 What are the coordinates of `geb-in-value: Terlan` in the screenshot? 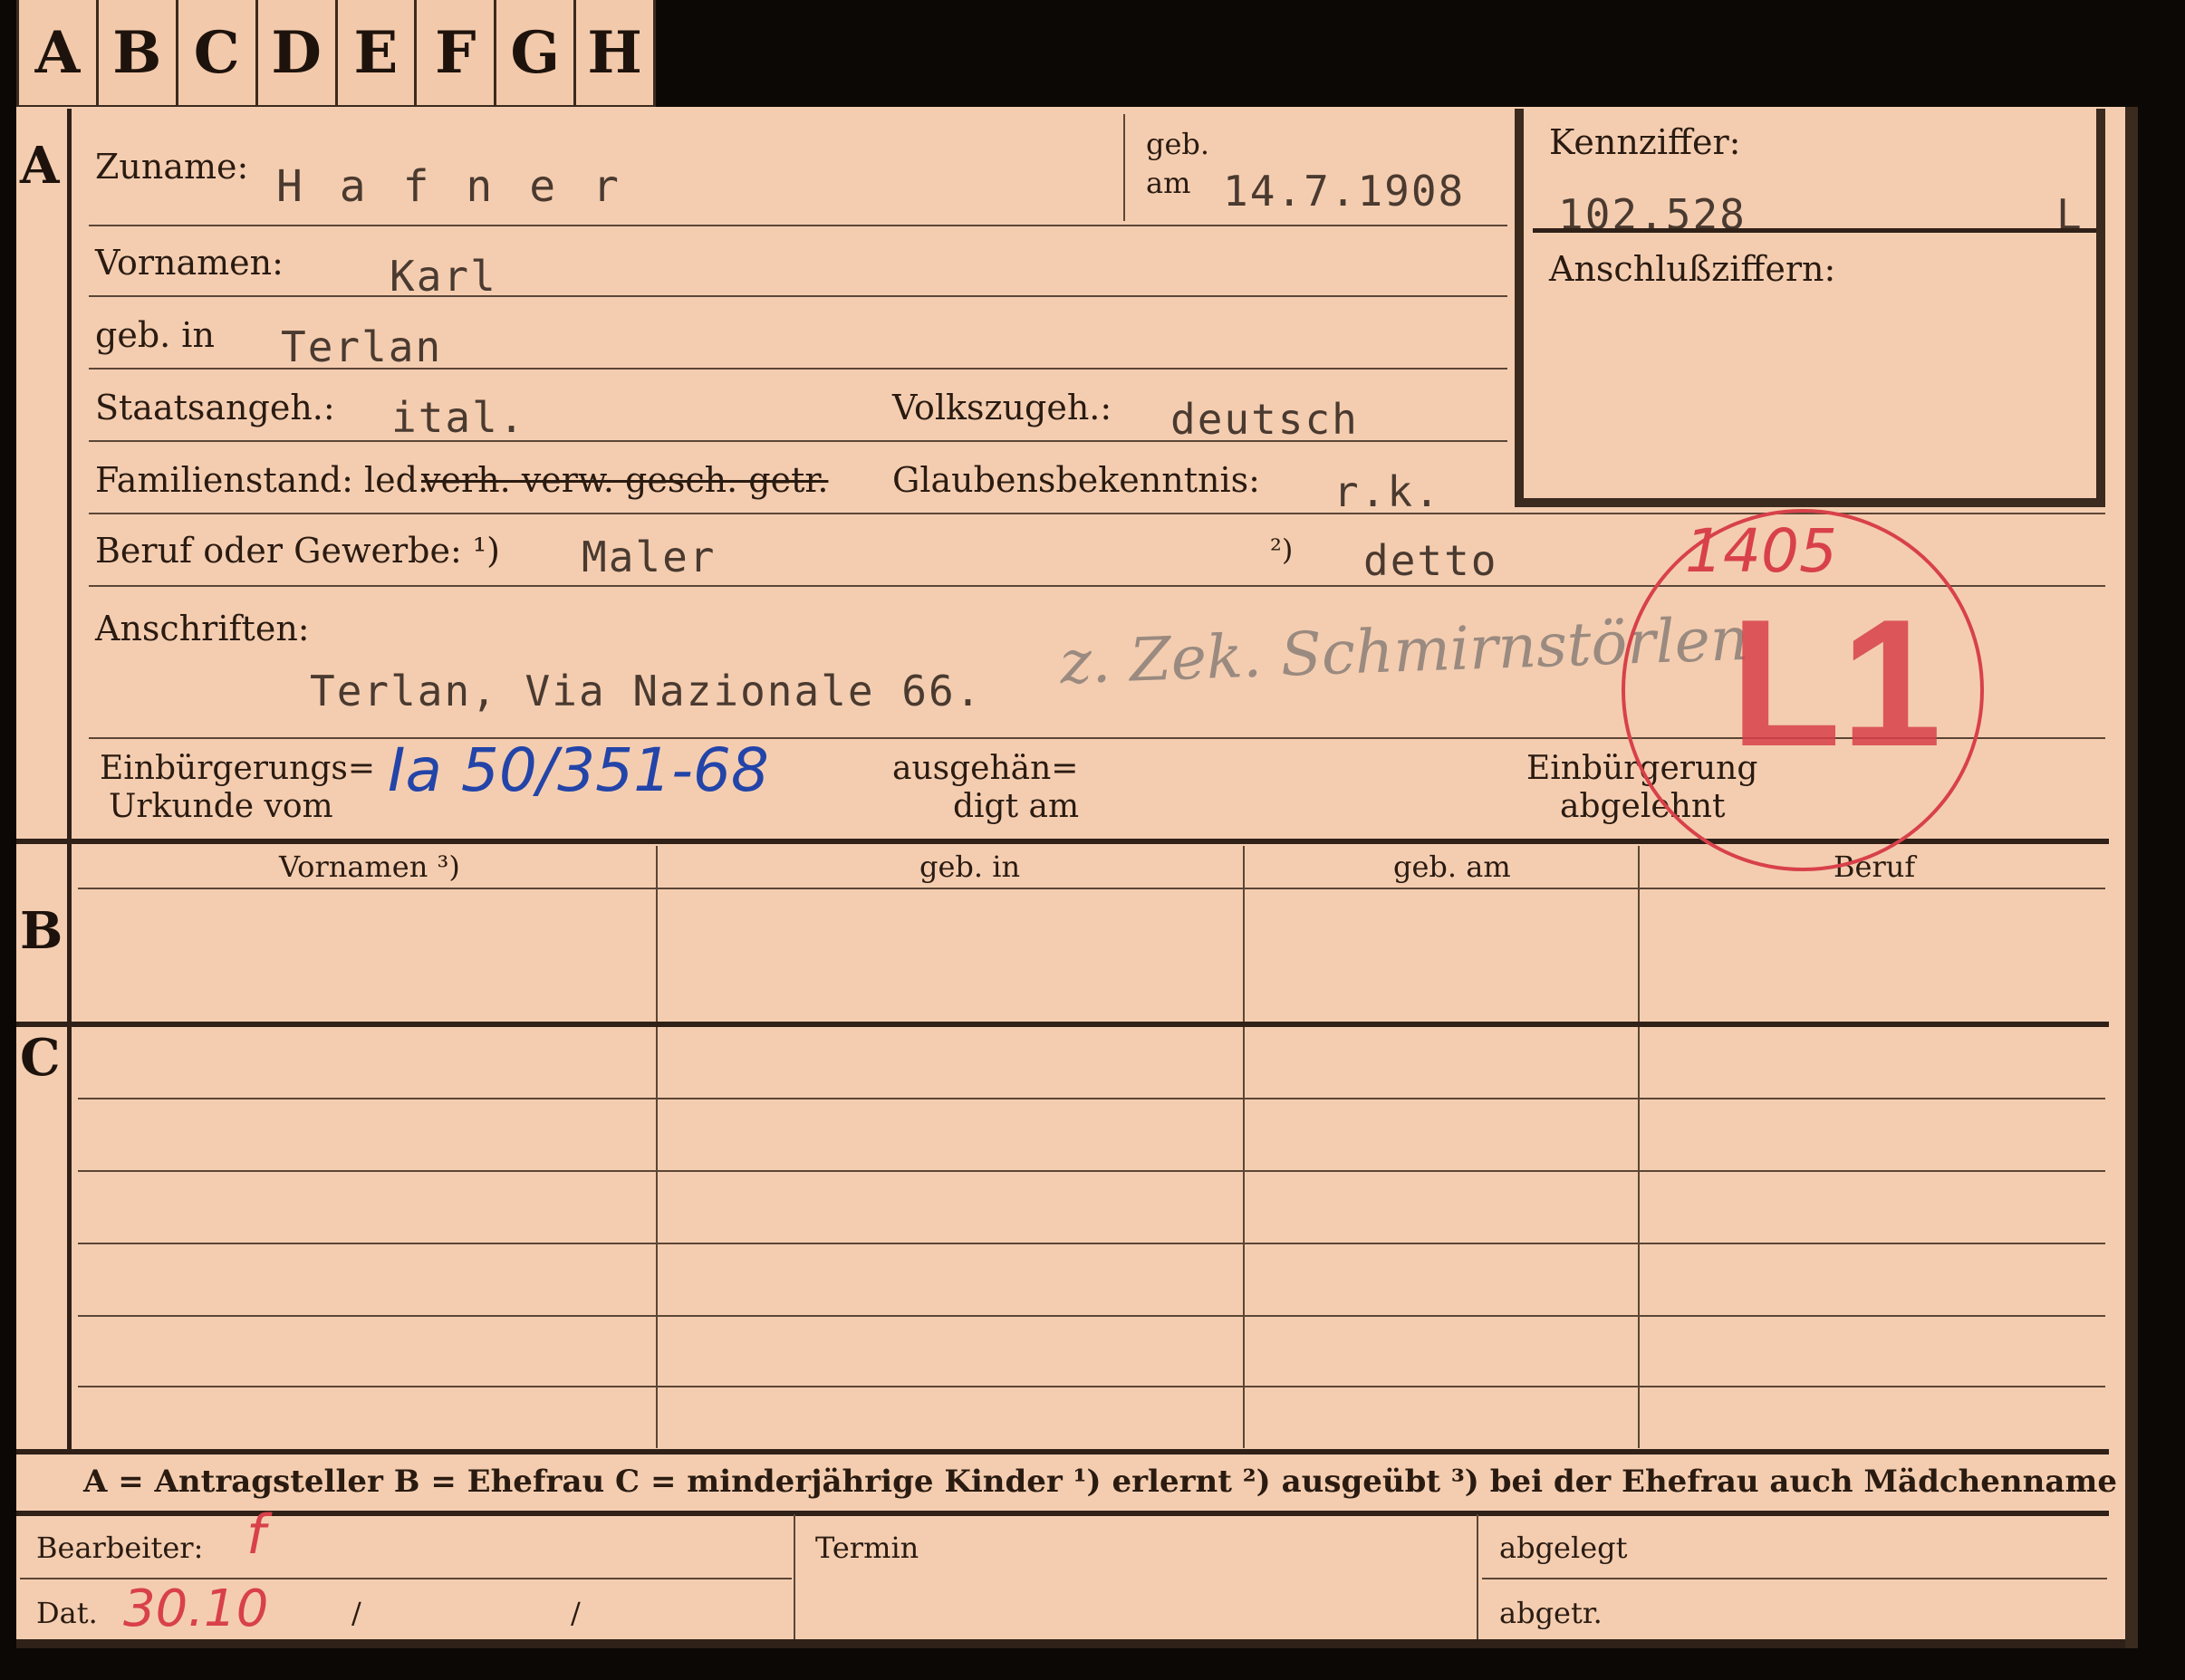 It's located at (362, 346).